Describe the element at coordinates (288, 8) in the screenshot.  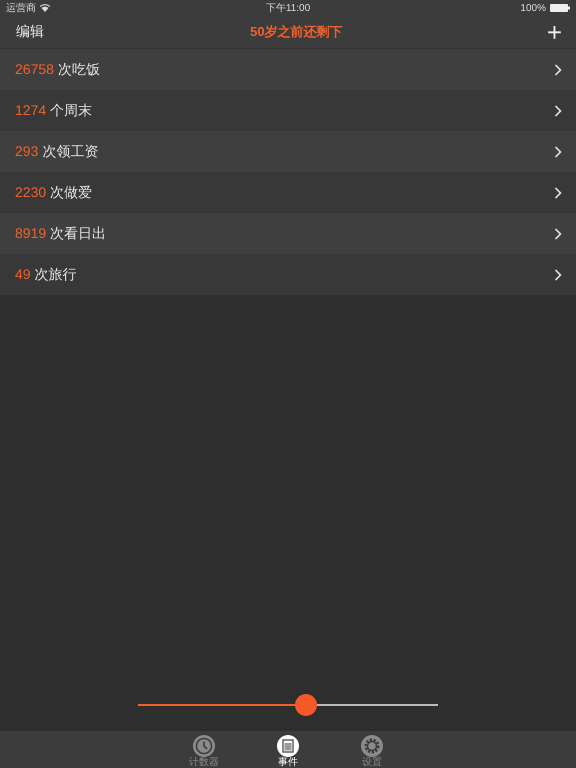
I see `status-time: 下午11:00` at that location.